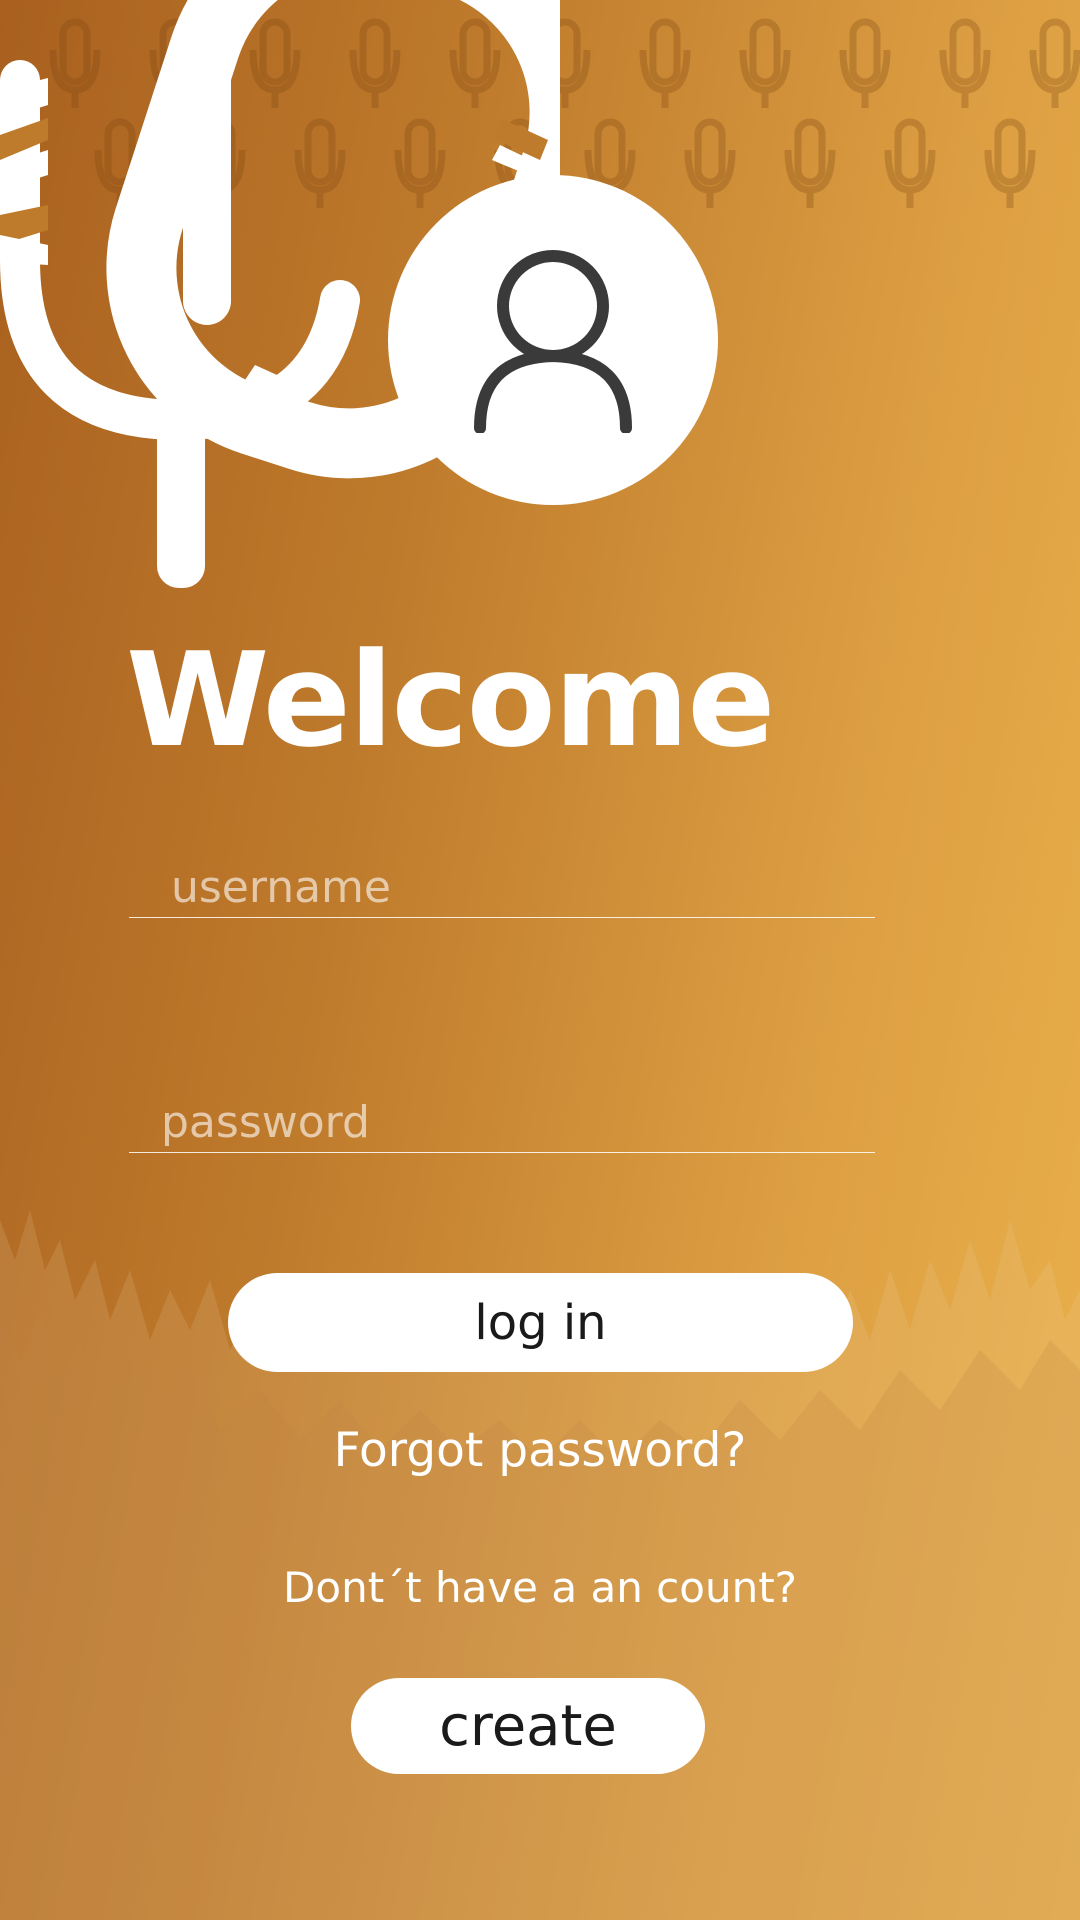  I want to click on user-avatar-icon, so click(553, 341).